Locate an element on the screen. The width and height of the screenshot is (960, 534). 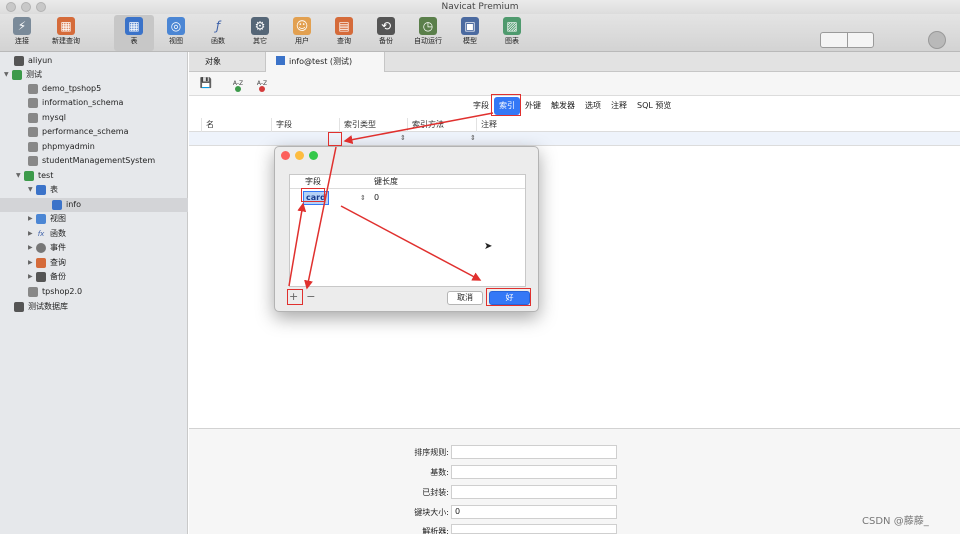
index-method-chevron-icon: ⇕ is located at coordinates (473, 138).